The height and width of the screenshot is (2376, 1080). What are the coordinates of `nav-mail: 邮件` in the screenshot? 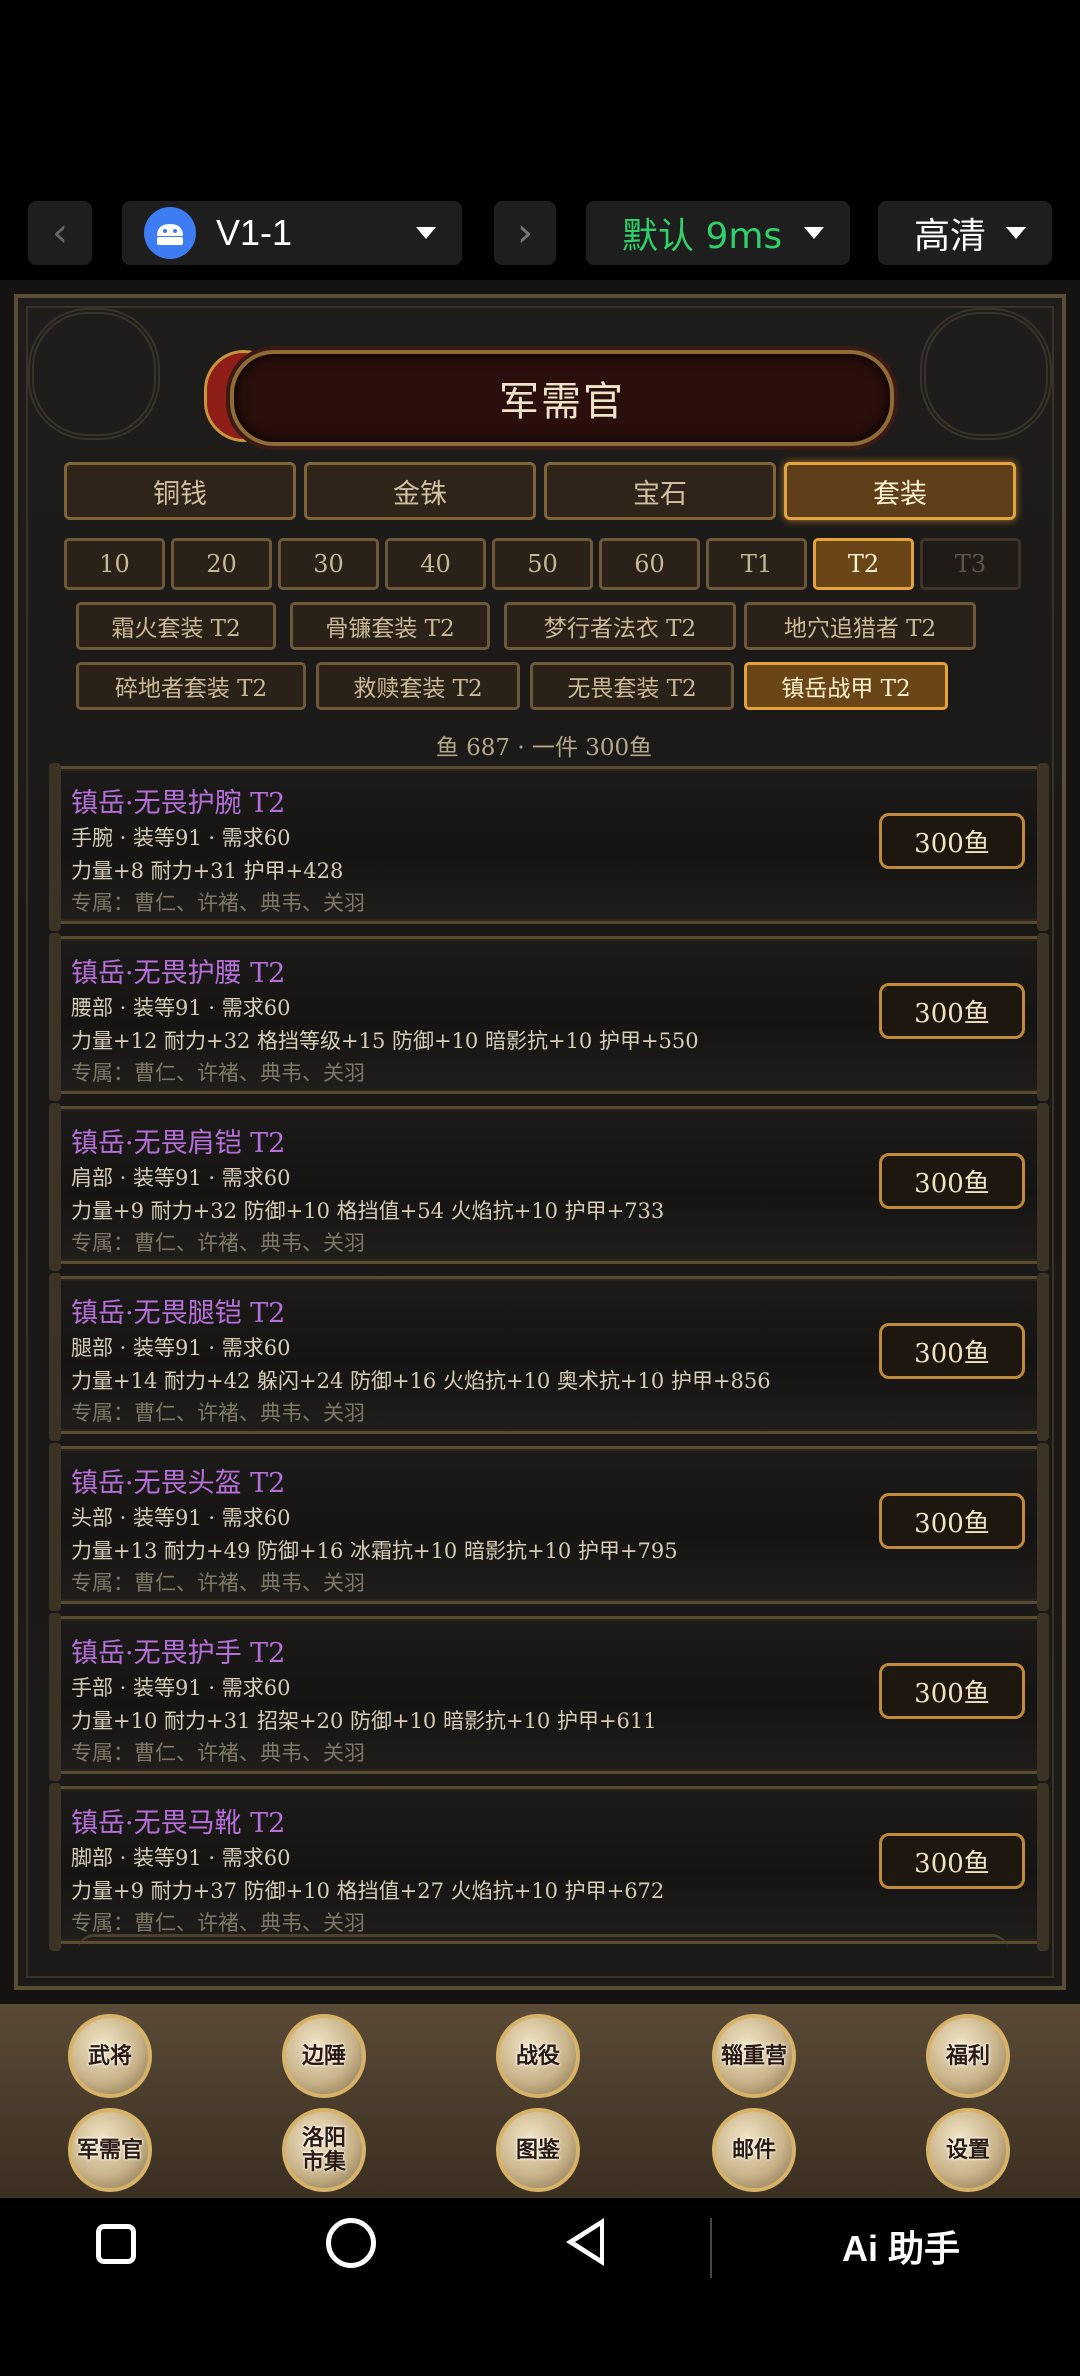 It's located at (754, 2150).